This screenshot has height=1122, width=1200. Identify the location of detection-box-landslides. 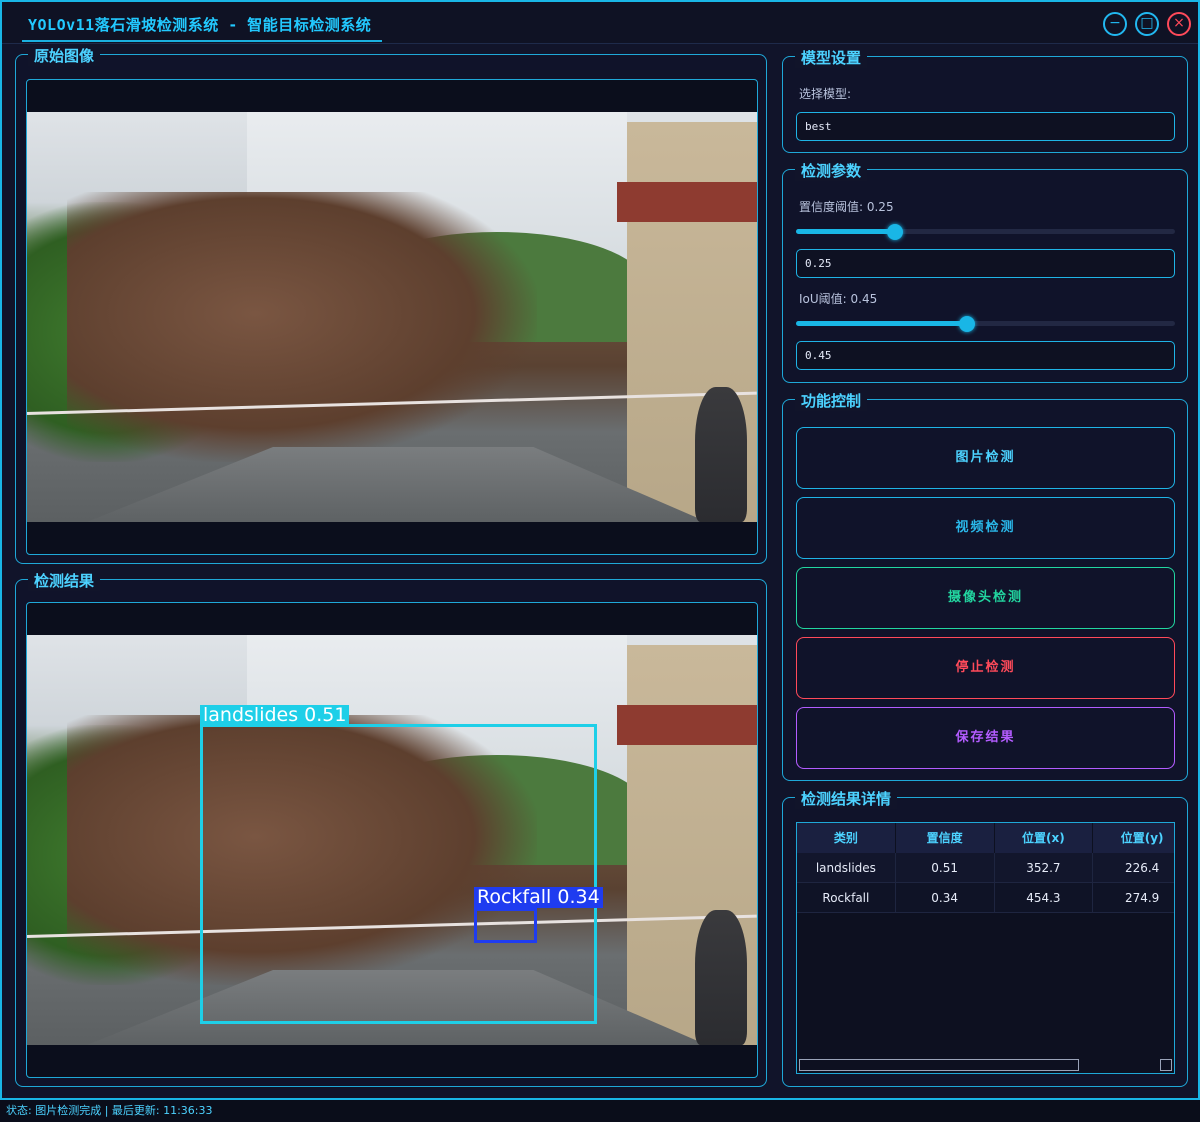
(398, 874).